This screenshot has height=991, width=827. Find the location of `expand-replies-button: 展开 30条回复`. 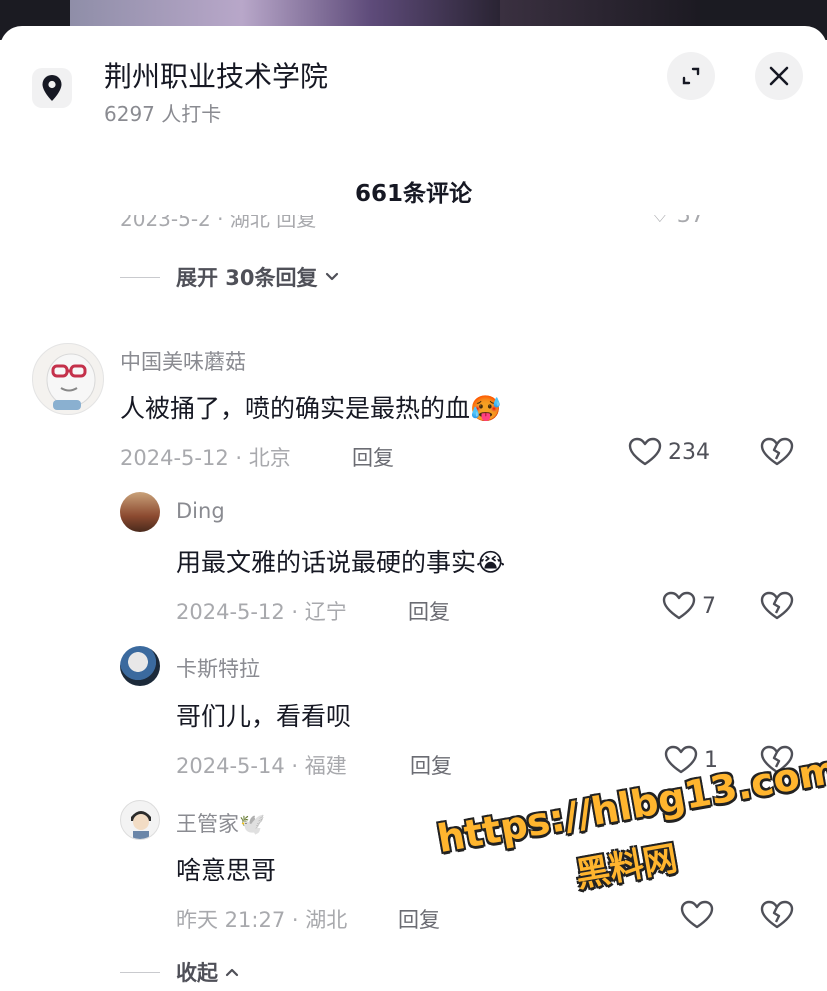

expand-replies-button: 展开 30条回复 is located at coordinates (230, 277).